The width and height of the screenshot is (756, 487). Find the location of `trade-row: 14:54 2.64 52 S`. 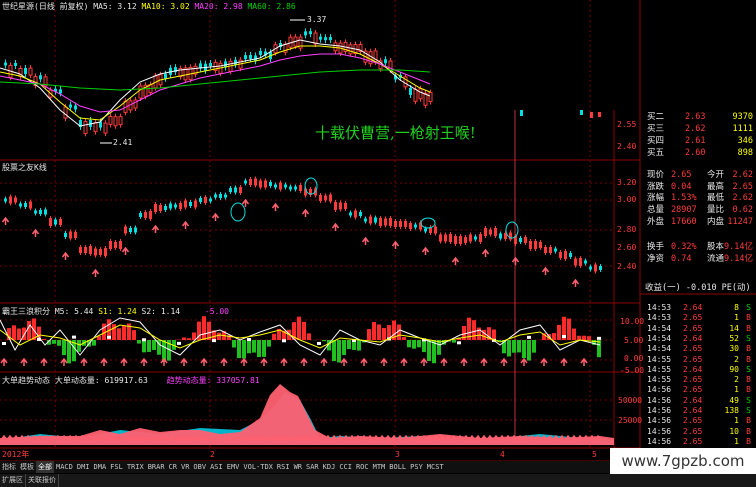

trade-row: 14:54 2.64 52 S is located at coordinates (700, 339).